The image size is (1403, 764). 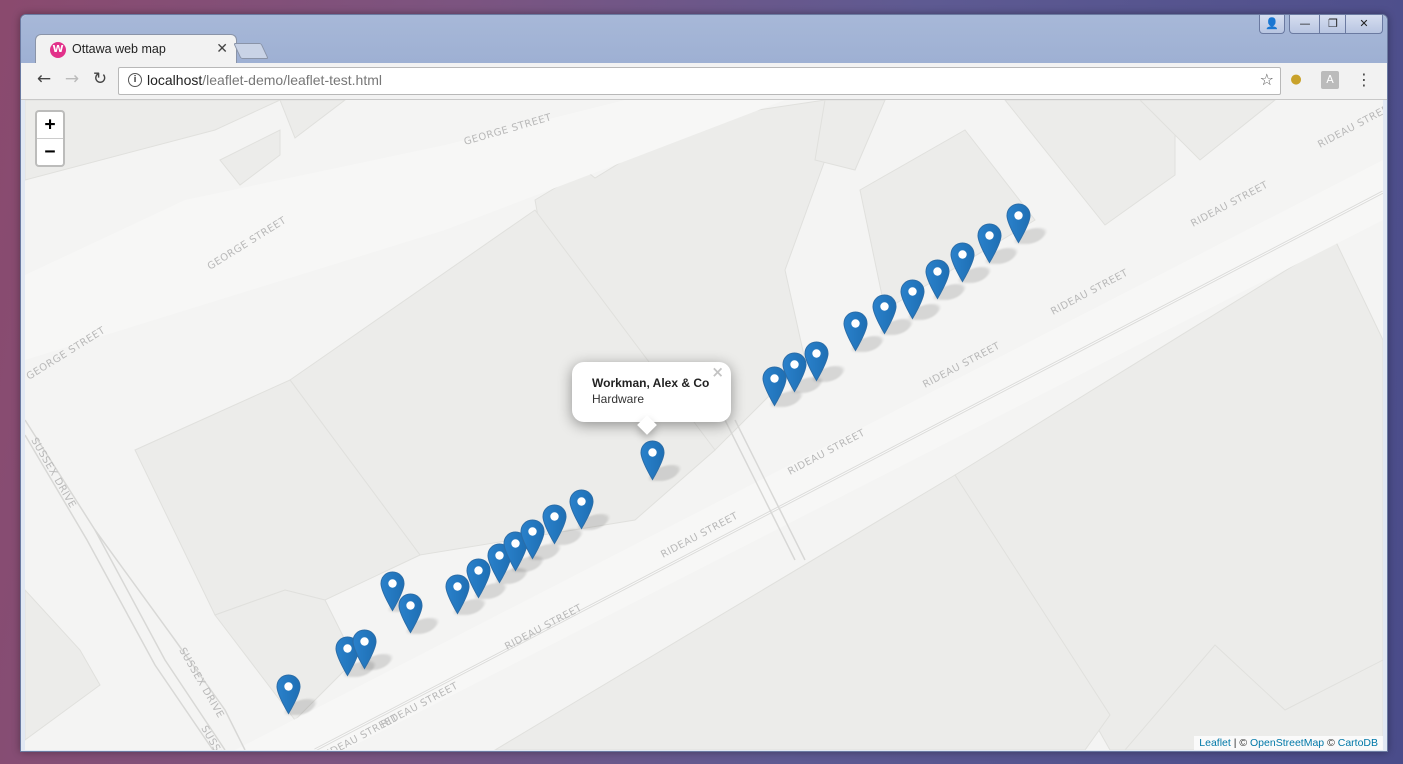 I want to click on url-text: localhost/leaflet-demo/leaflet-test.html, so click(x=264, y=80).